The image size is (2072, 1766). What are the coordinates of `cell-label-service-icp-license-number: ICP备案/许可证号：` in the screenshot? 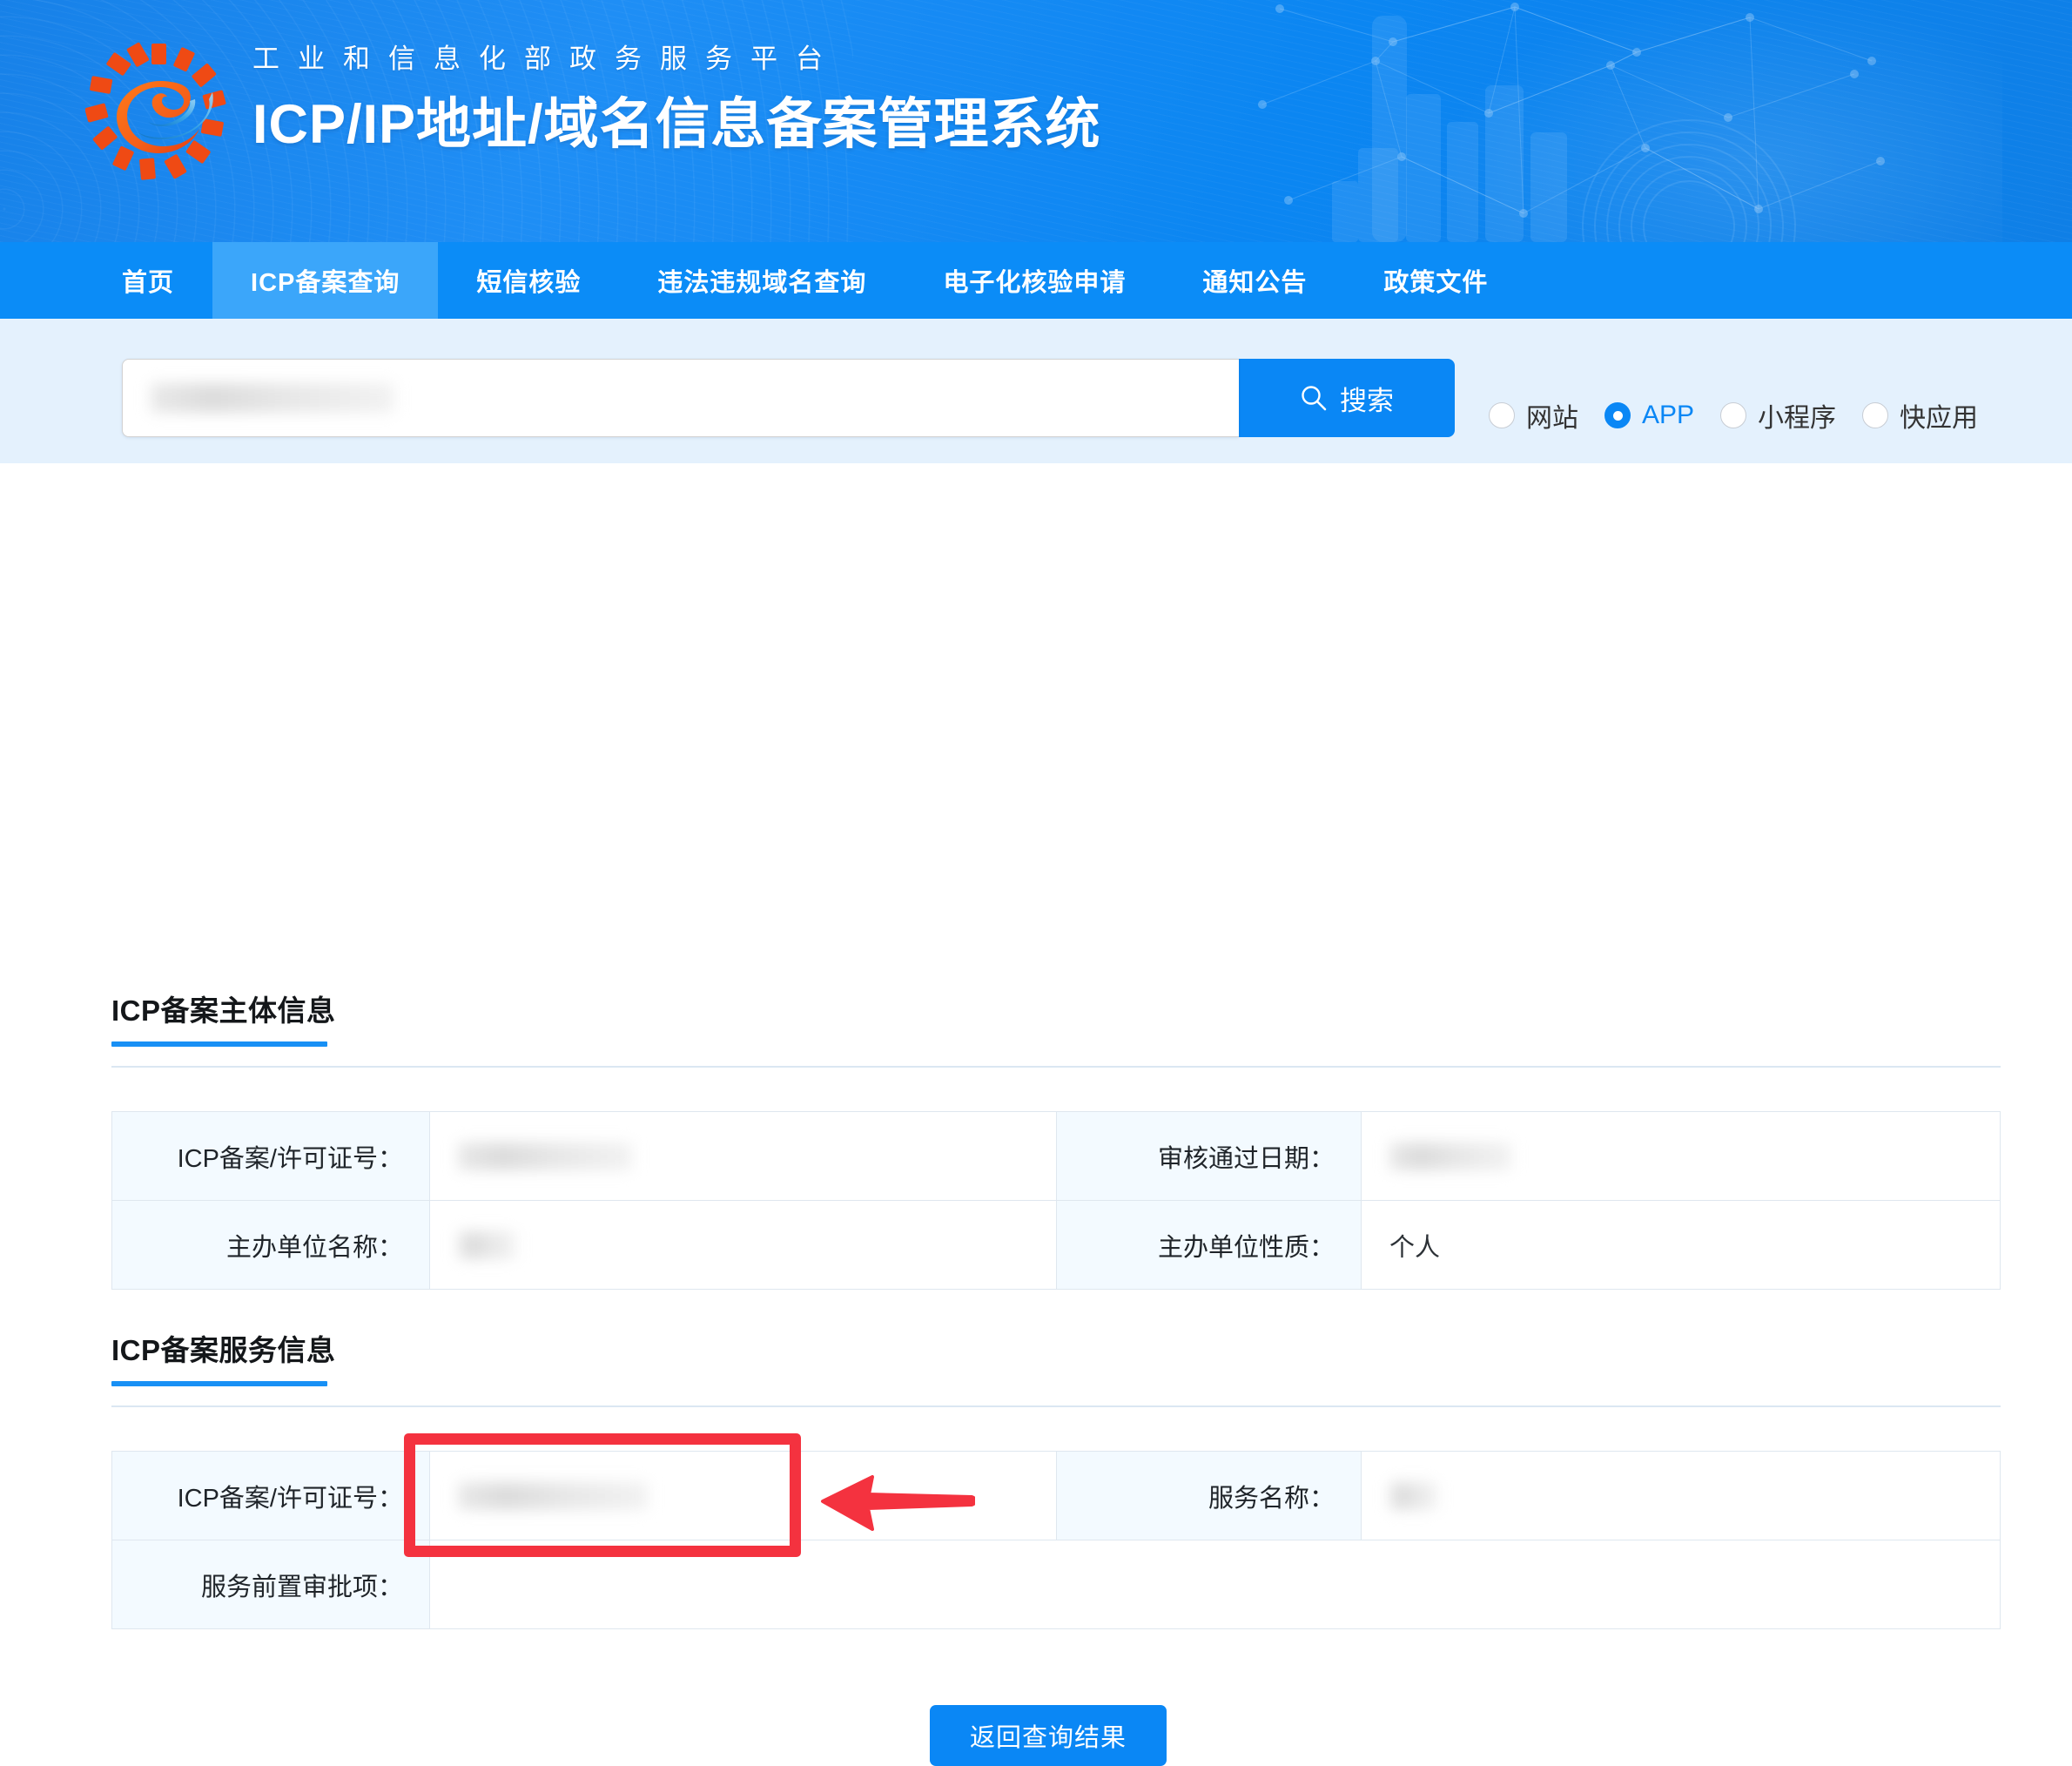 It's located at (270, 1496).